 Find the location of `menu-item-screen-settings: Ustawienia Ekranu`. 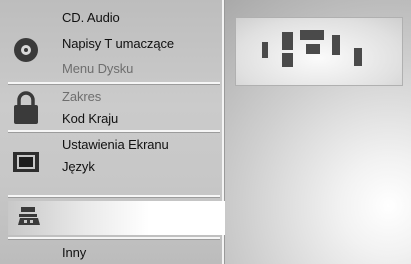

menu-item-screen-settings: Ustawienia Ekranu is located at coordinates (115, 144).